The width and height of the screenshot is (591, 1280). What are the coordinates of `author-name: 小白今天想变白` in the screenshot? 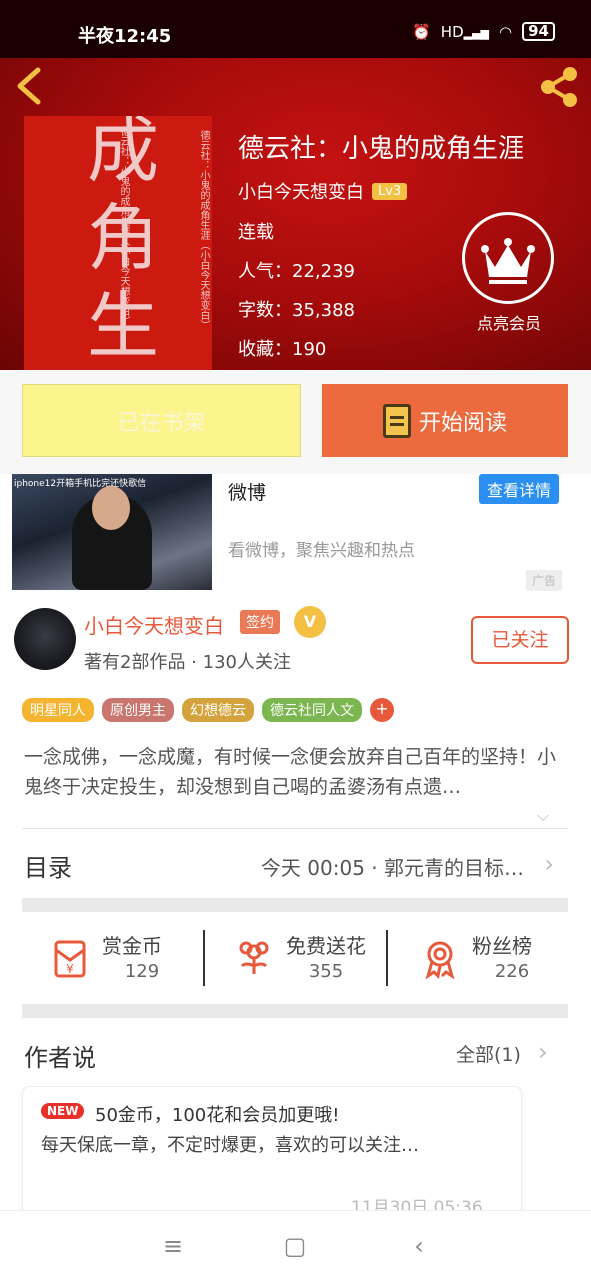 It's located at (301, 191).